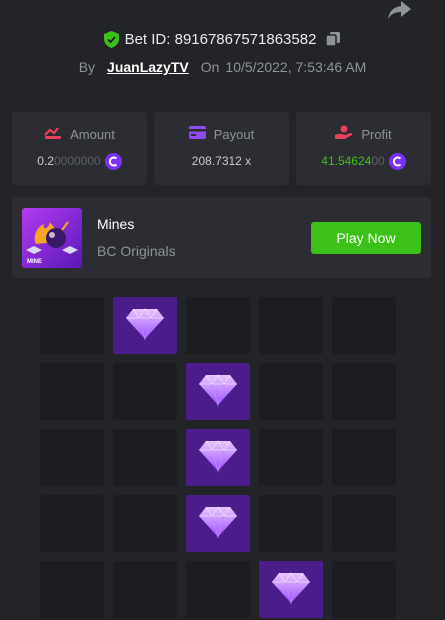  What do you see at coordinates (378, 161) in the screenshot?
I see `profit-value-dim: 00` at bounding box center [378, 161].